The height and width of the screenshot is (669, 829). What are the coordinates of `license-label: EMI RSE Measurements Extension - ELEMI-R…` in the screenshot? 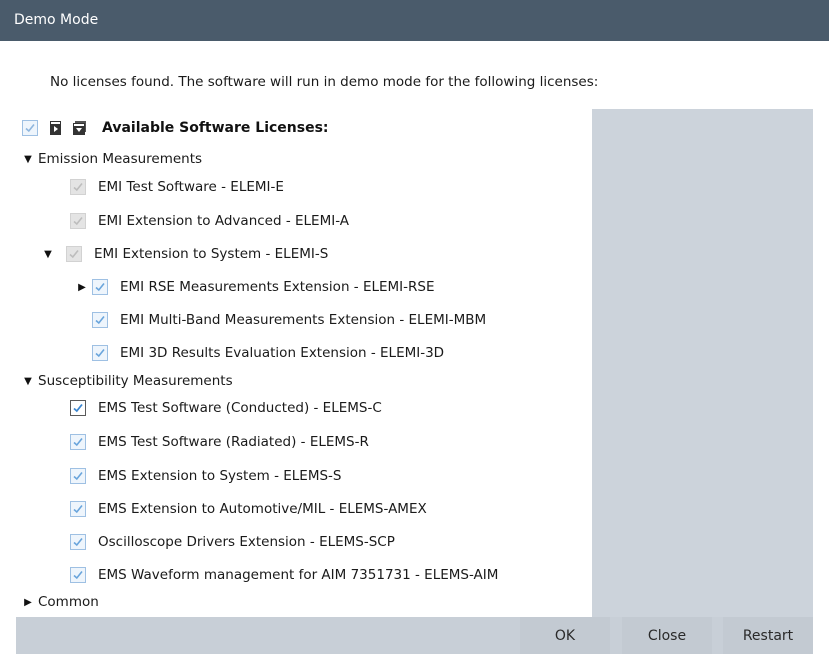 It's located at (277, 287).